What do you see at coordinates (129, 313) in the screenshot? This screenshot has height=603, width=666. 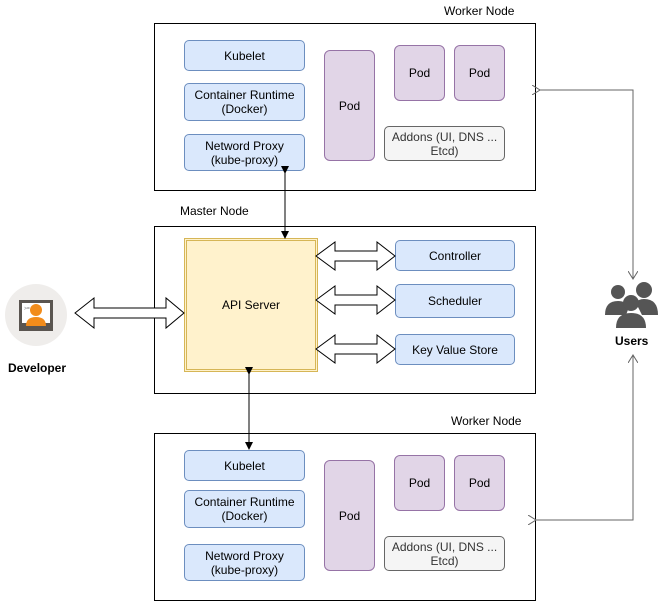 I see `arrow-developer-api` at bounding box center [129, 313].